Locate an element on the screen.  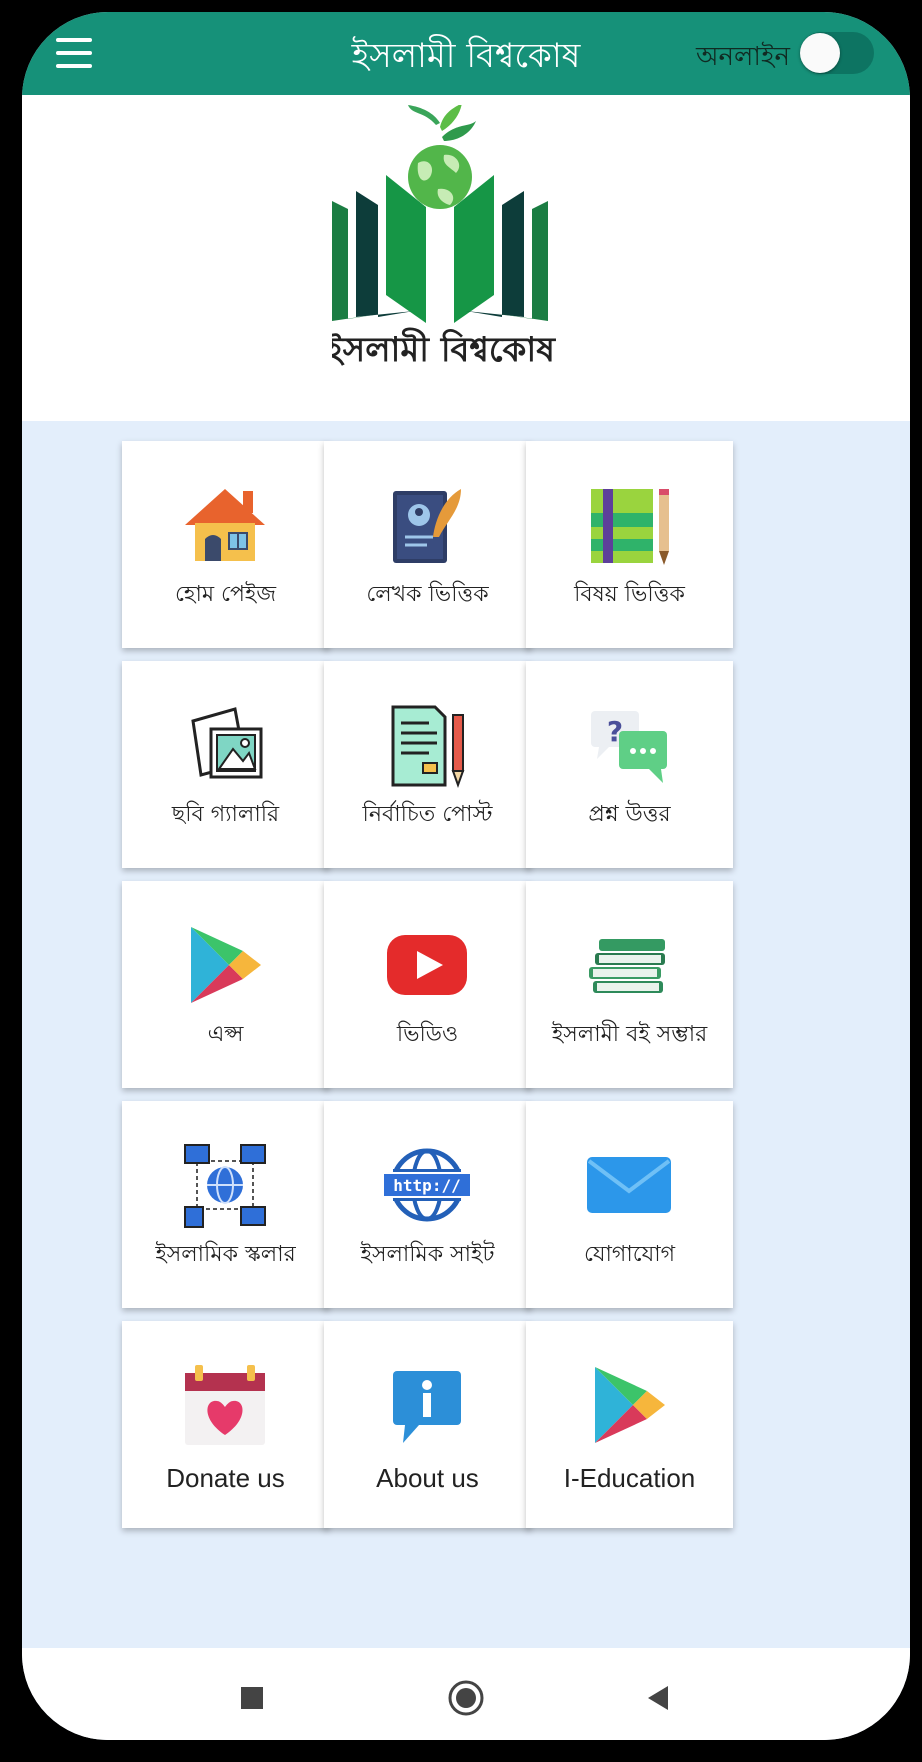
tile-islamic-scholar: ইসলামিক স্কলার is located at coordinates (225, 1204).